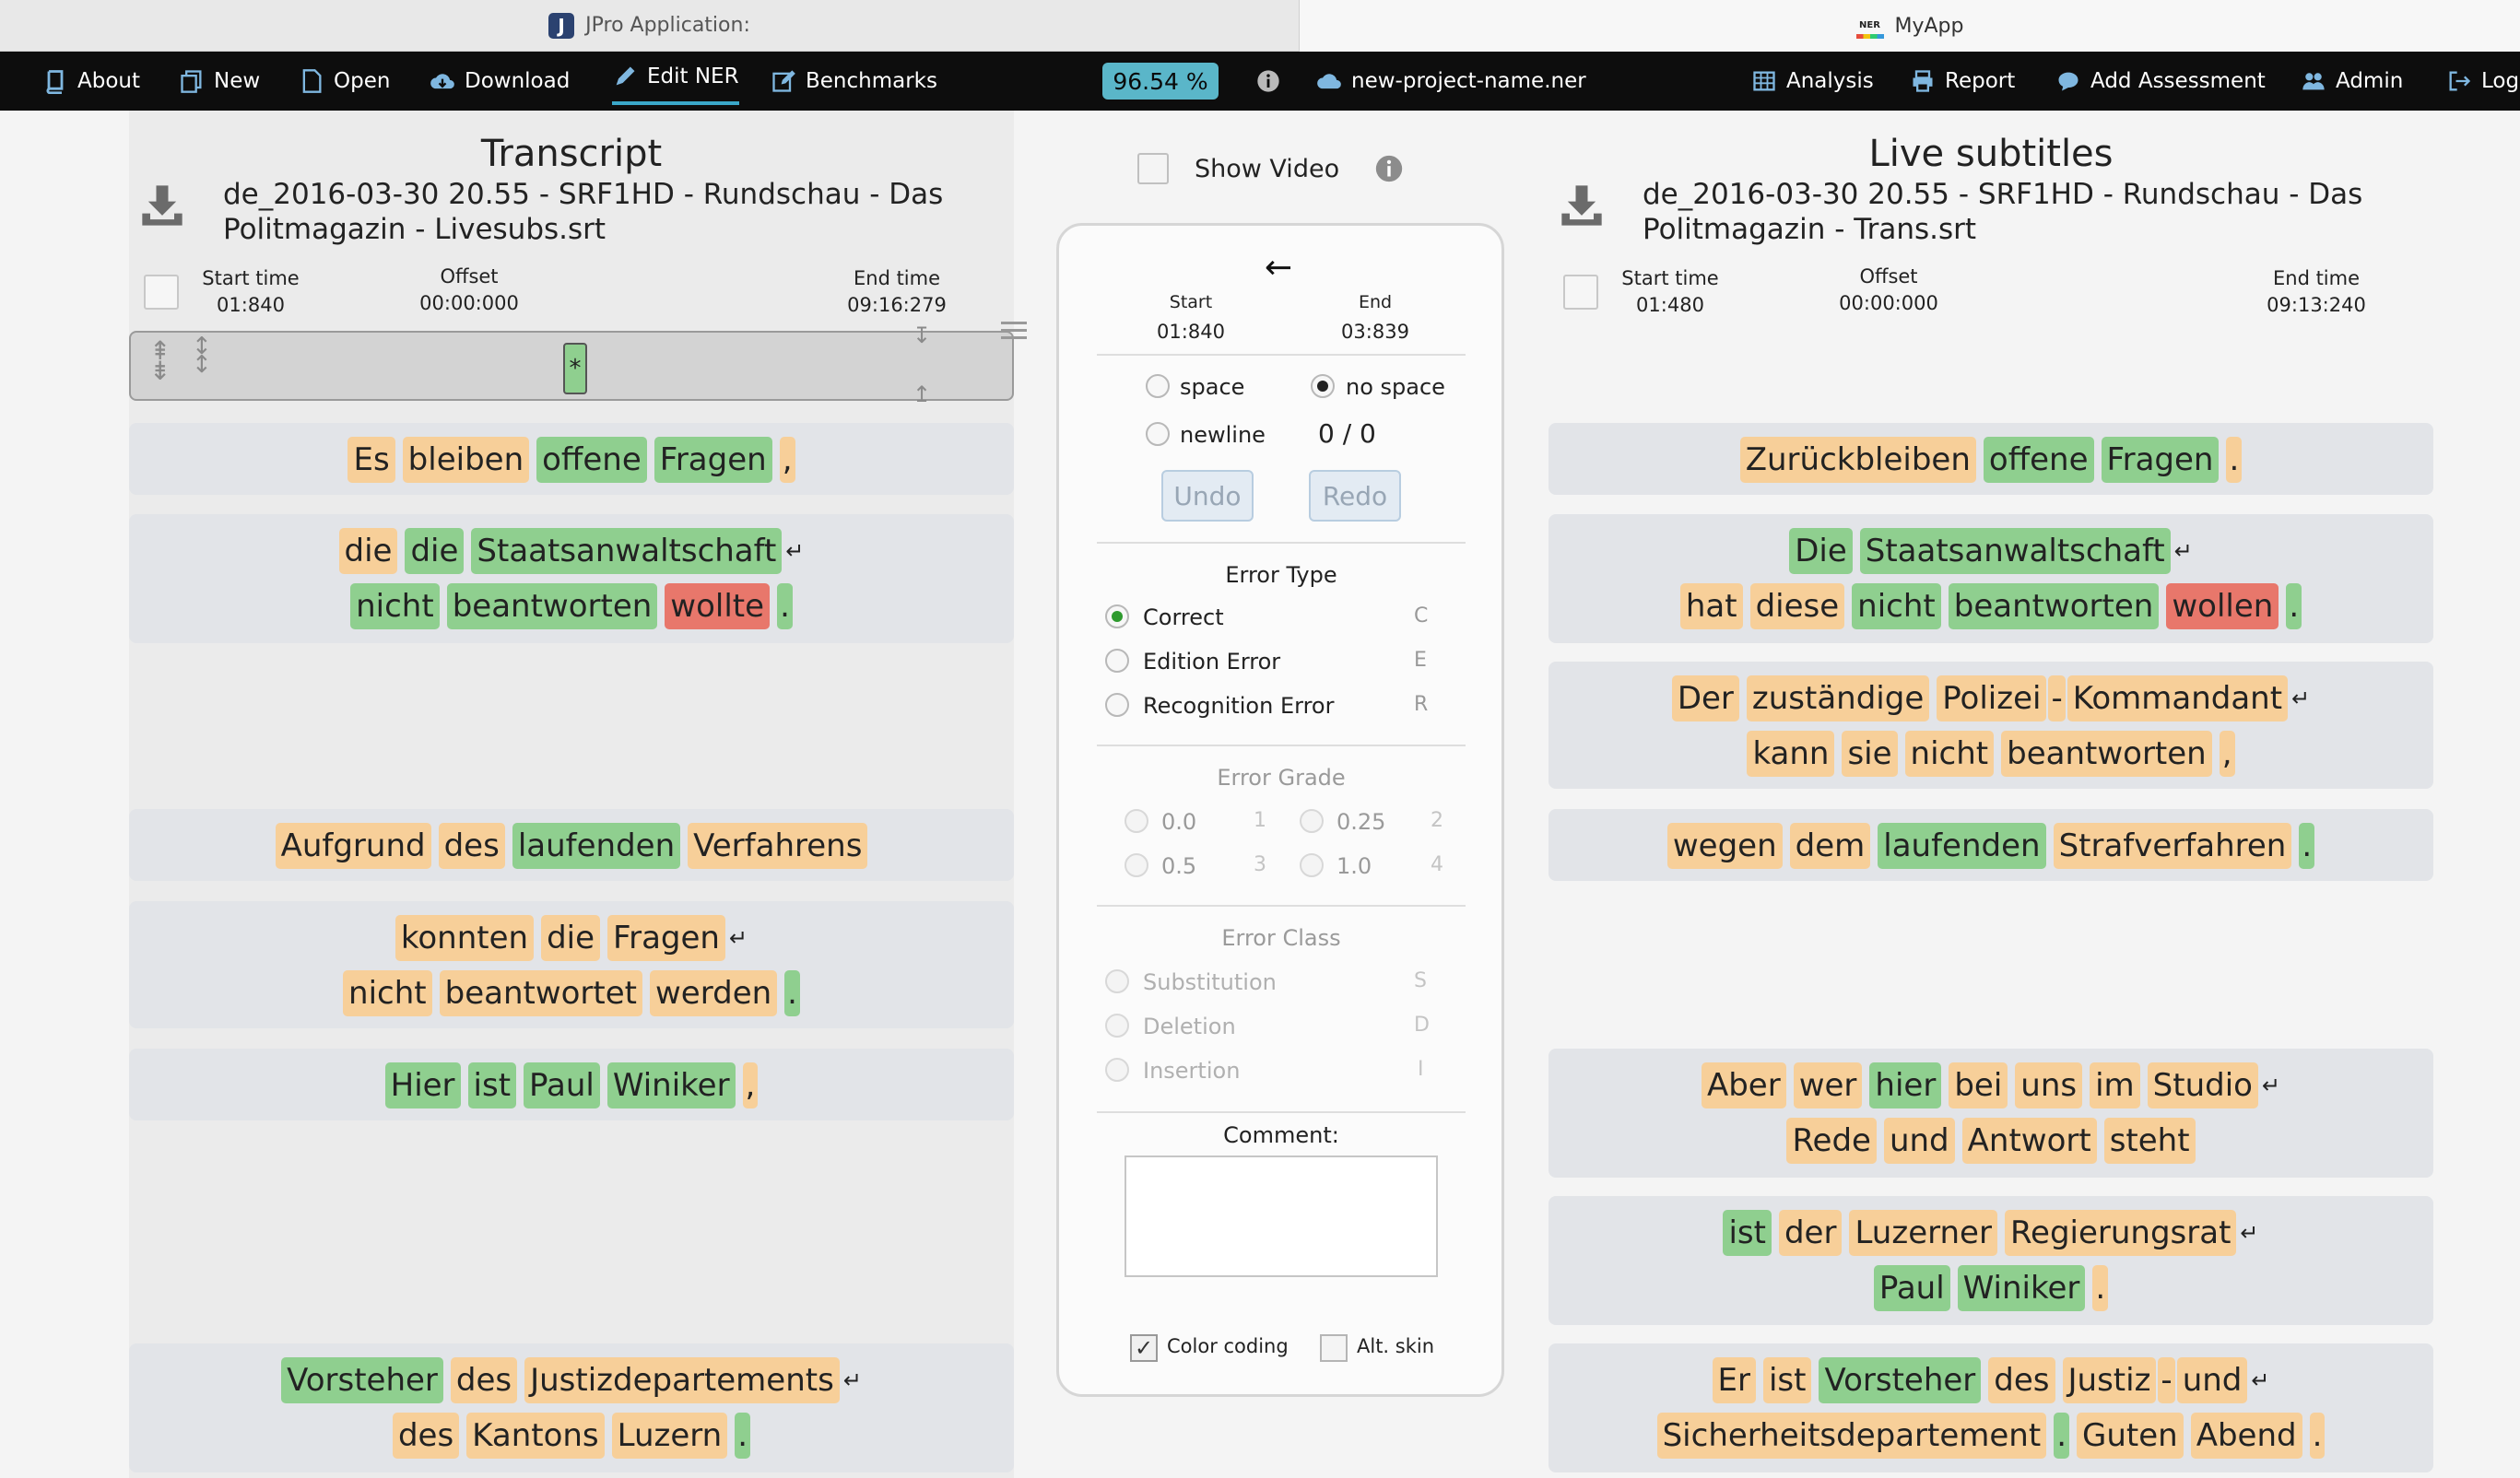 The height and width of the screenshot is (1478, 2520). Describe the element at coordinates (1812, 81) in the screenshot. I see `nav-analysis: Analysis` at that location.